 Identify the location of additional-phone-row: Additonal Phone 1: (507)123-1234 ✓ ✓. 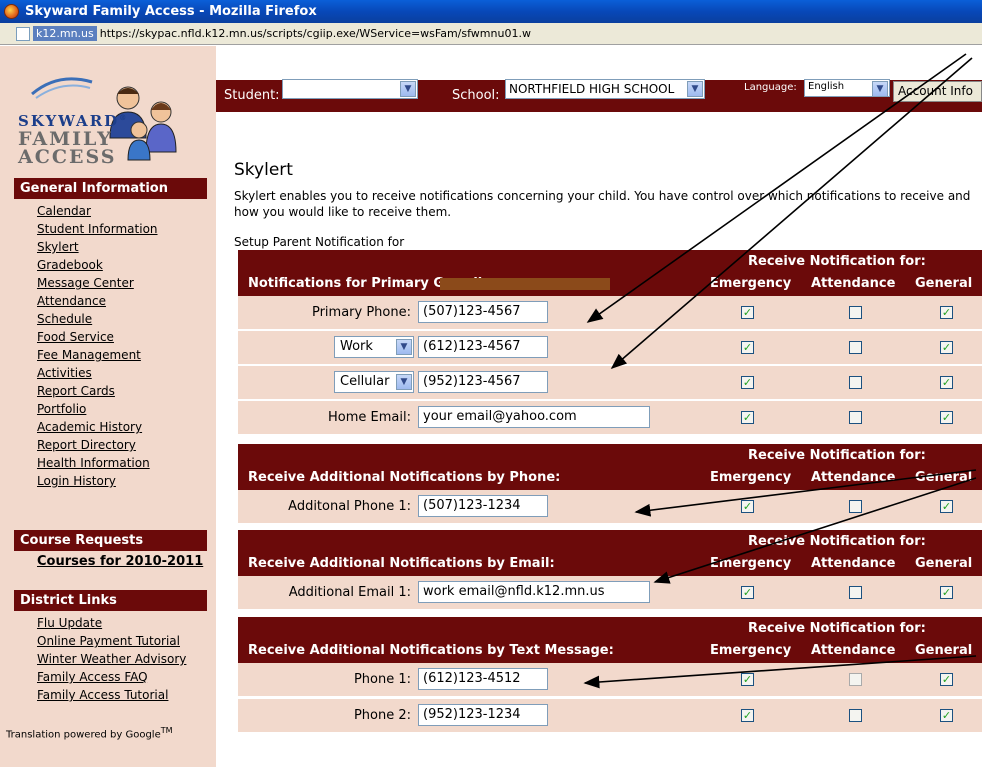
(610, 506).